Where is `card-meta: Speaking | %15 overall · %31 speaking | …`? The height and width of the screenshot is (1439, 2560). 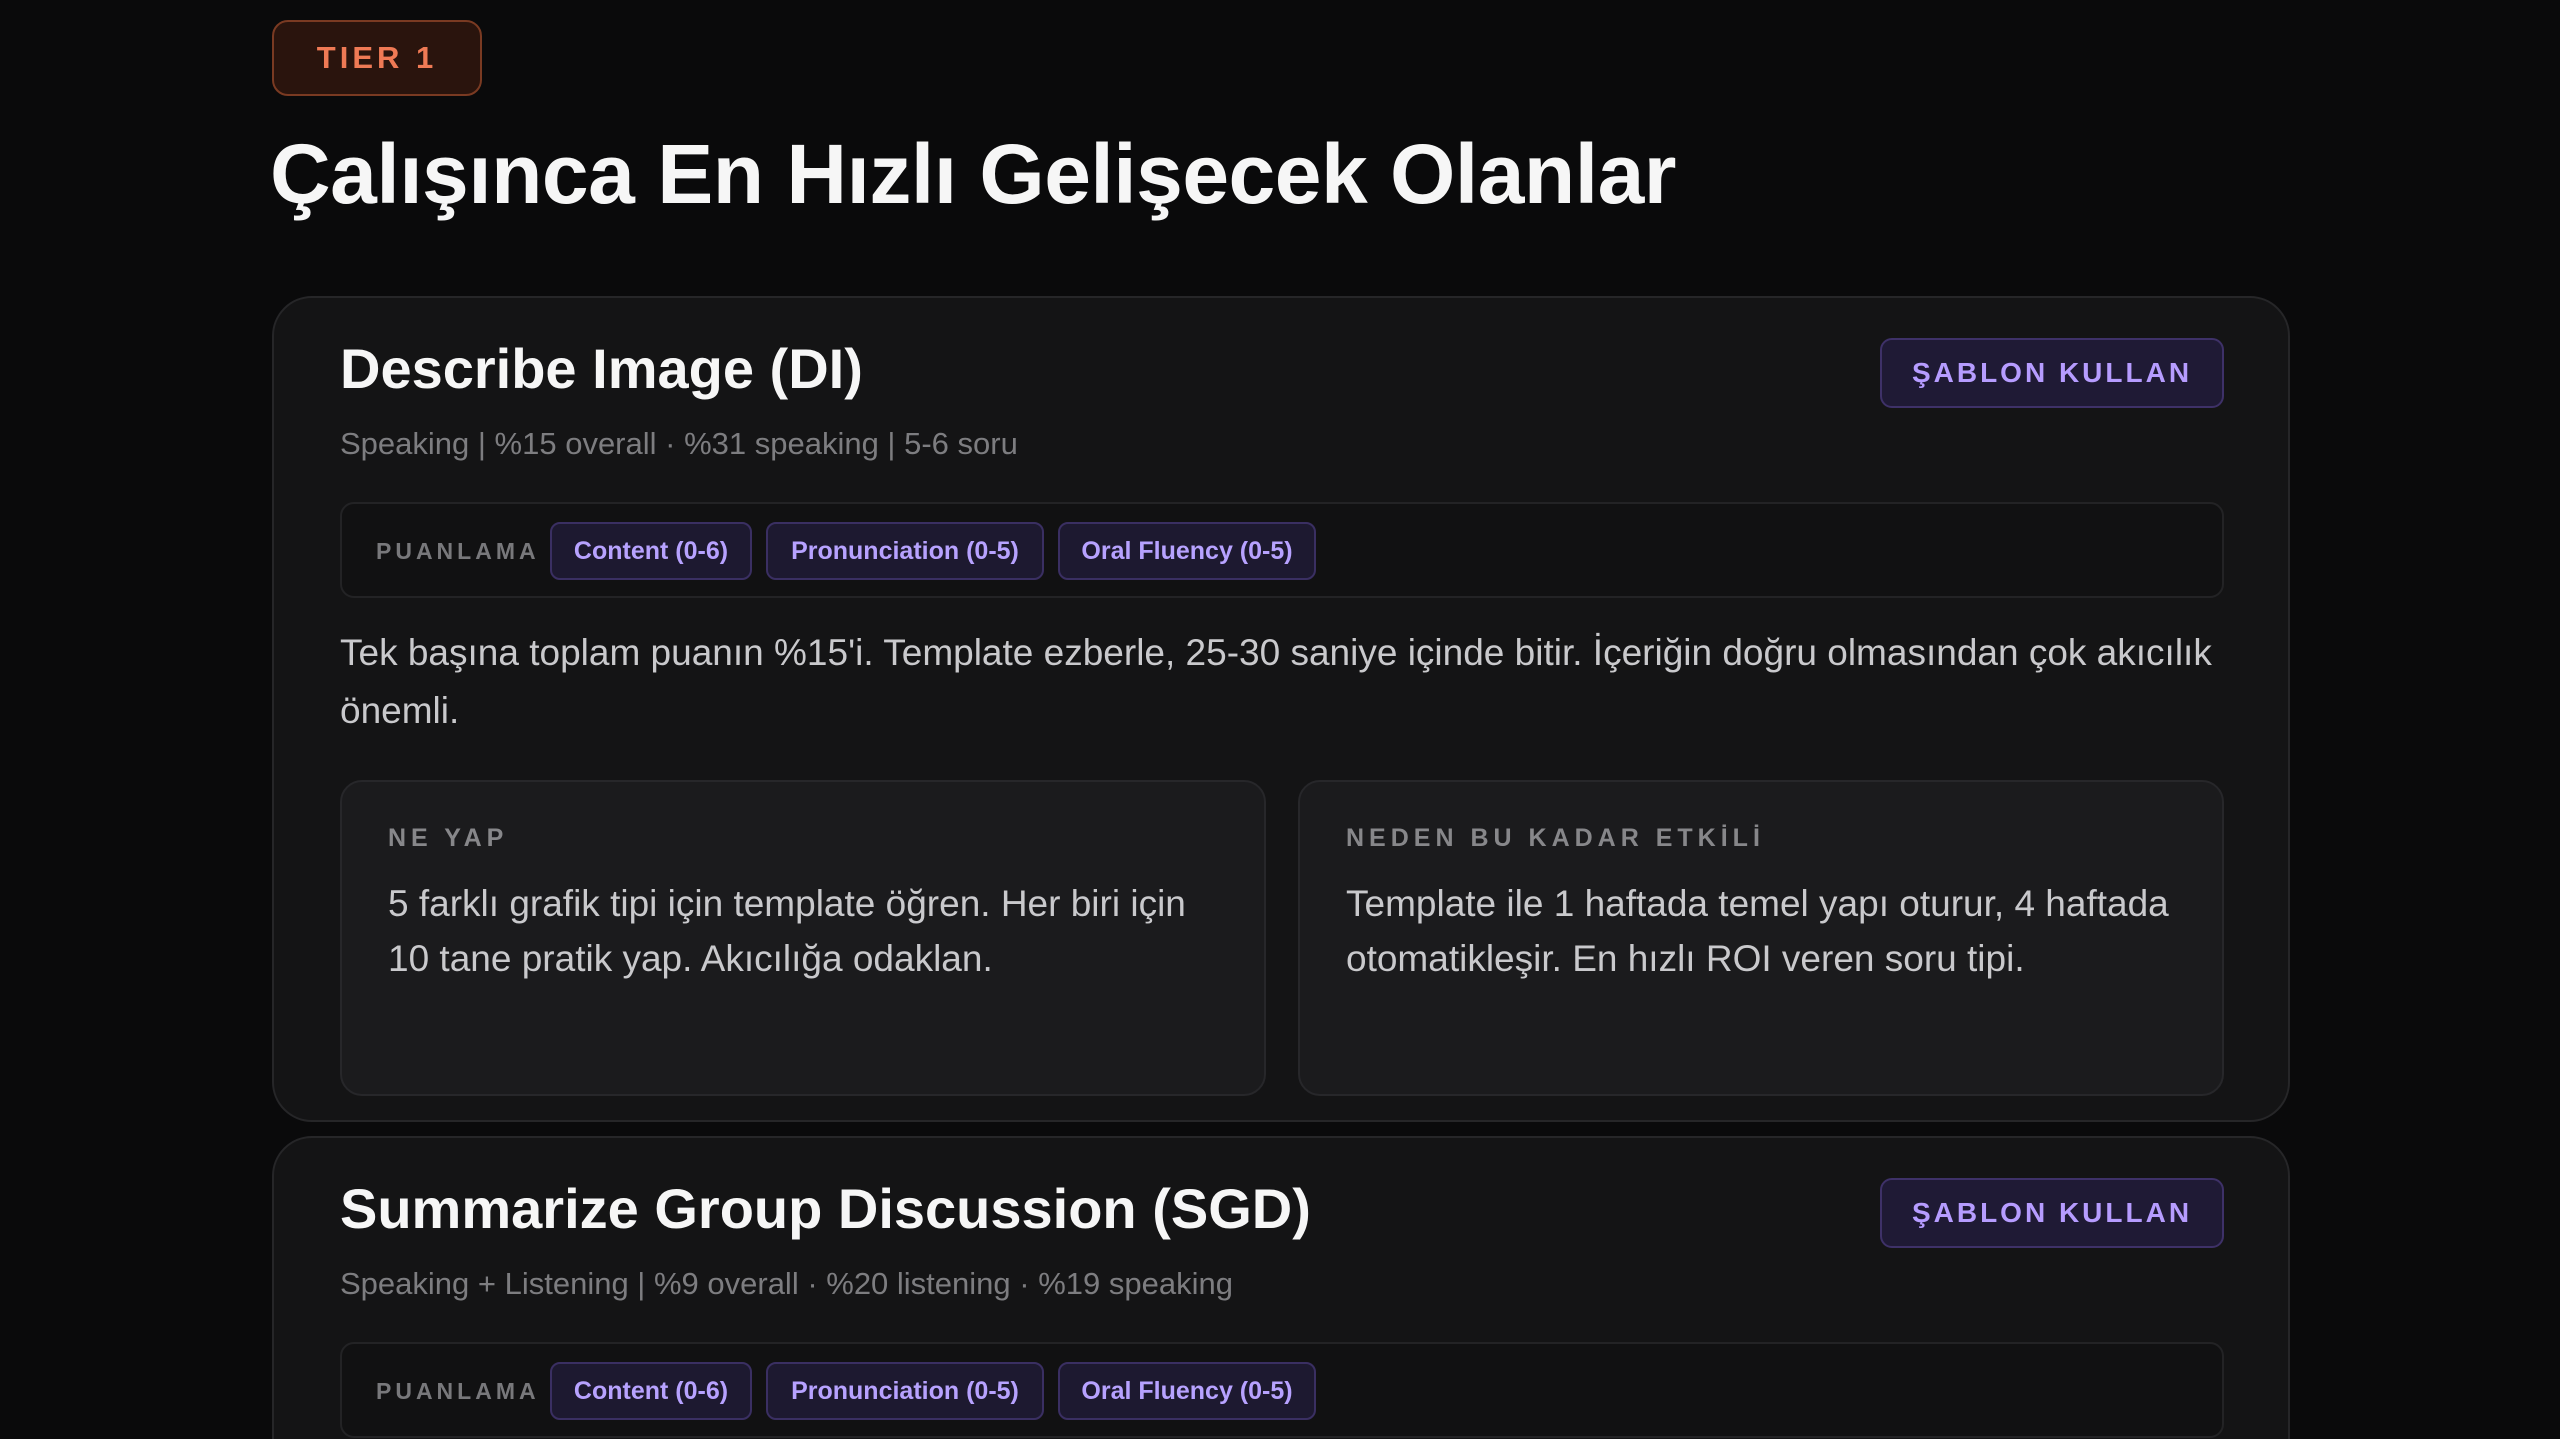 card-meta: Speaking | %15 overall · %31 speaking | … is located at coordinates (679, 443).